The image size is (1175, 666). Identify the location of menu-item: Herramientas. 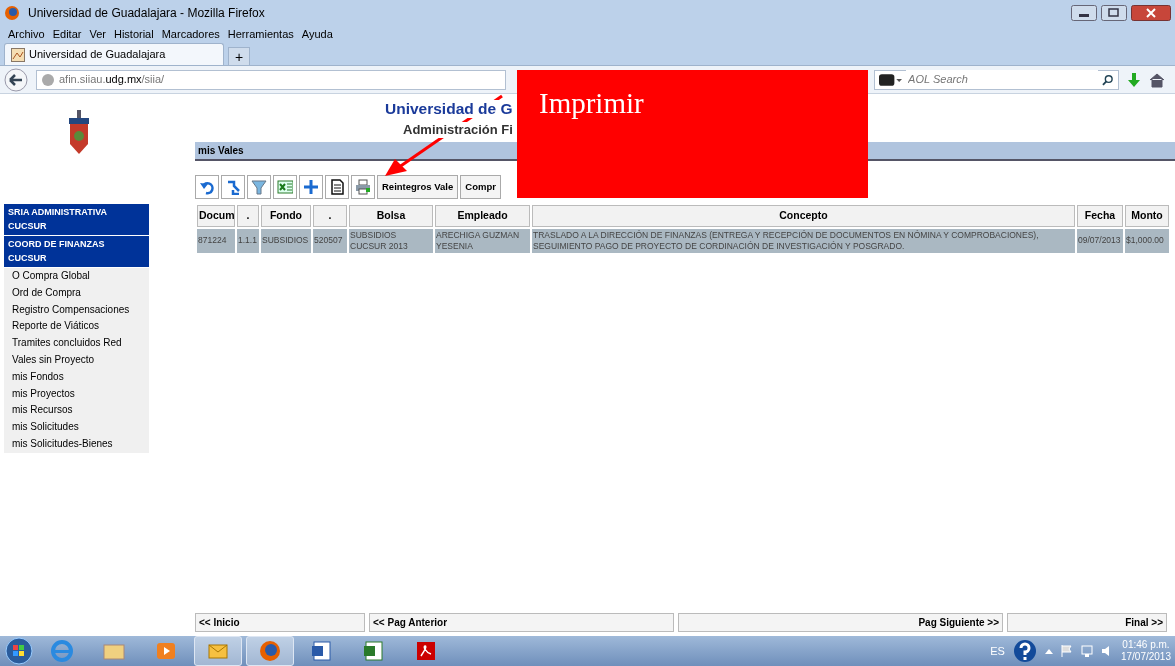
(260, 34).